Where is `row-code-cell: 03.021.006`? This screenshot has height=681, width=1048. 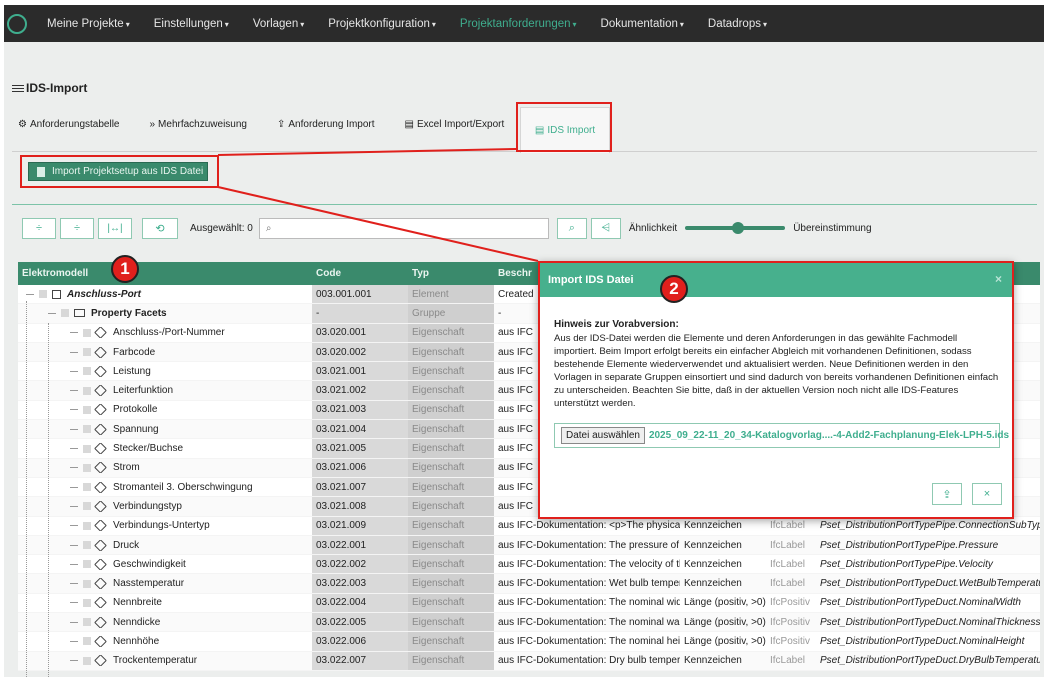 row-code-cell: 03.021.006 is located at coordinates (360, 467).